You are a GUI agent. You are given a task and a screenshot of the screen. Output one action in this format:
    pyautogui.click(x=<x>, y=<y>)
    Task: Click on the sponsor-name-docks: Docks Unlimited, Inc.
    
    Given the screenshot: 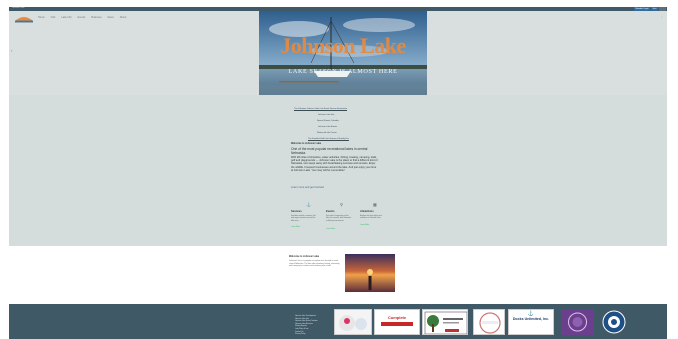 What is the action you would take?
    pyautogui.click(x=531, y=319)
    